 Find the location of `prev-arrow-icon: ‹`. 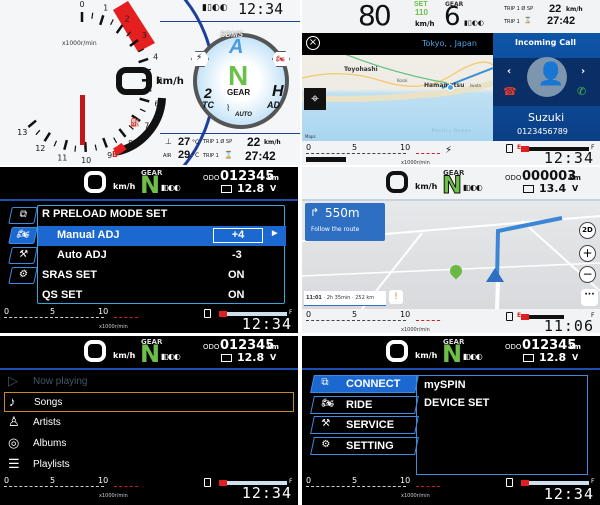

prev-arrow-icon: ‹ is located at coordinates (509, 71).